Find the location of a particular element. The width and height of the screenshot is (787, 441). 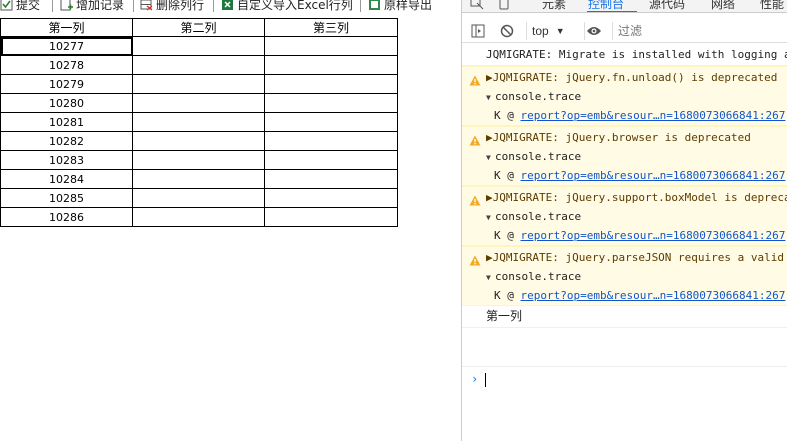

grid-cell: 10279 is located at coordinates (66, 84).